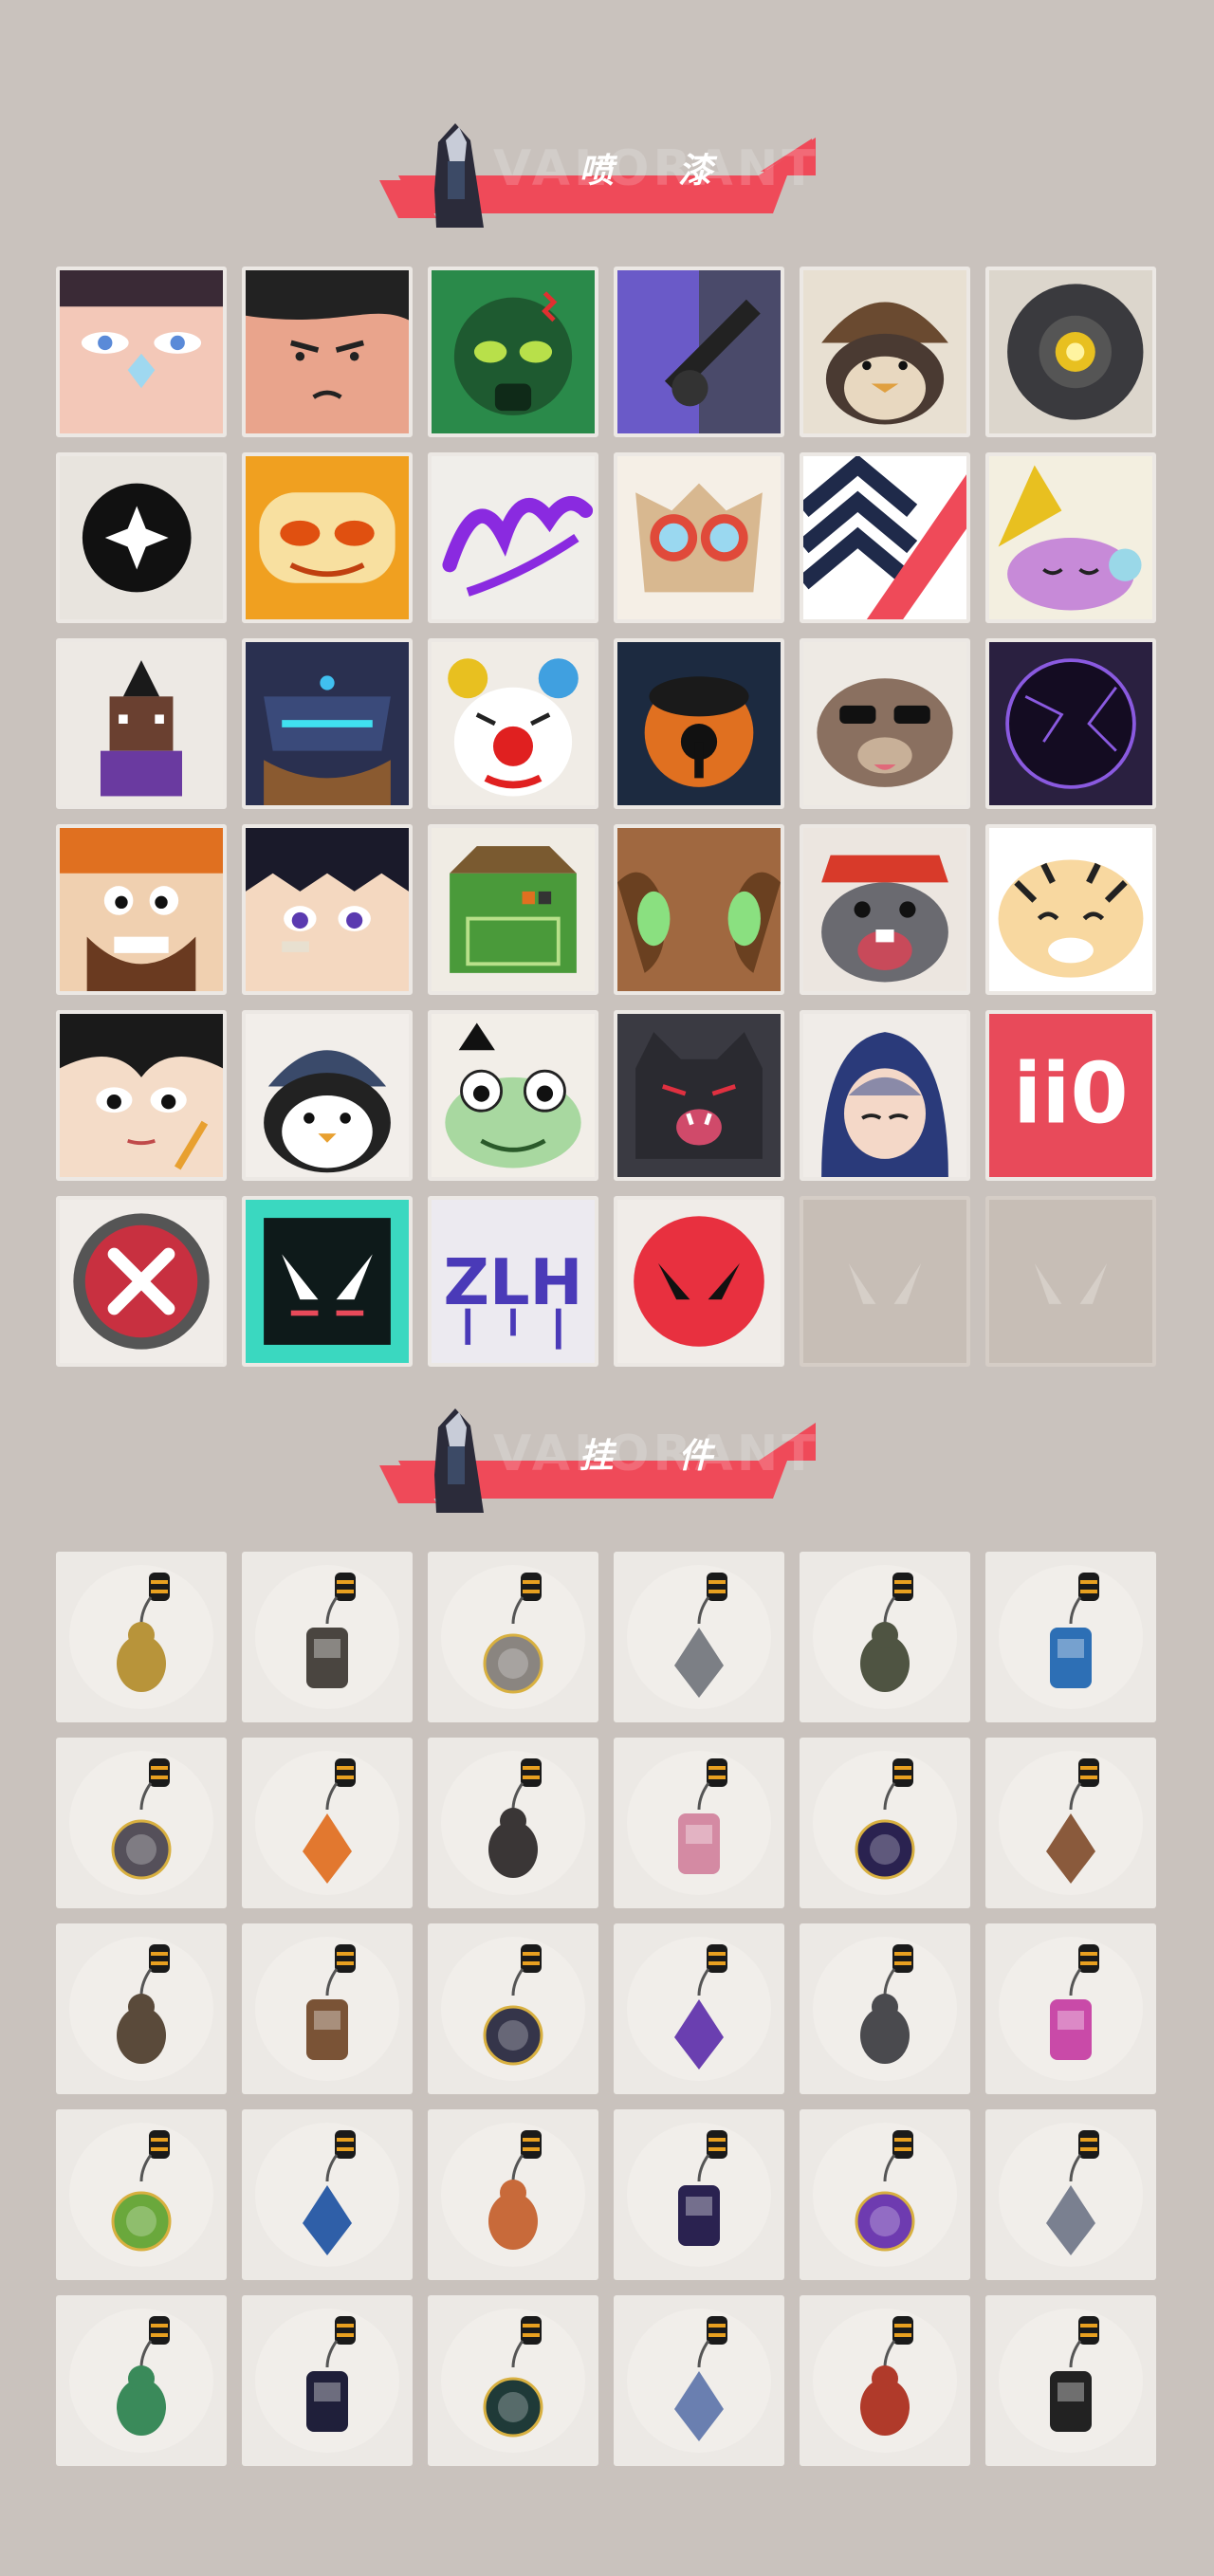 Image resolution: width=1214 pixels, height=2576 pixels. I want to click on spray-tile: ZLH, so click(513, 1281).